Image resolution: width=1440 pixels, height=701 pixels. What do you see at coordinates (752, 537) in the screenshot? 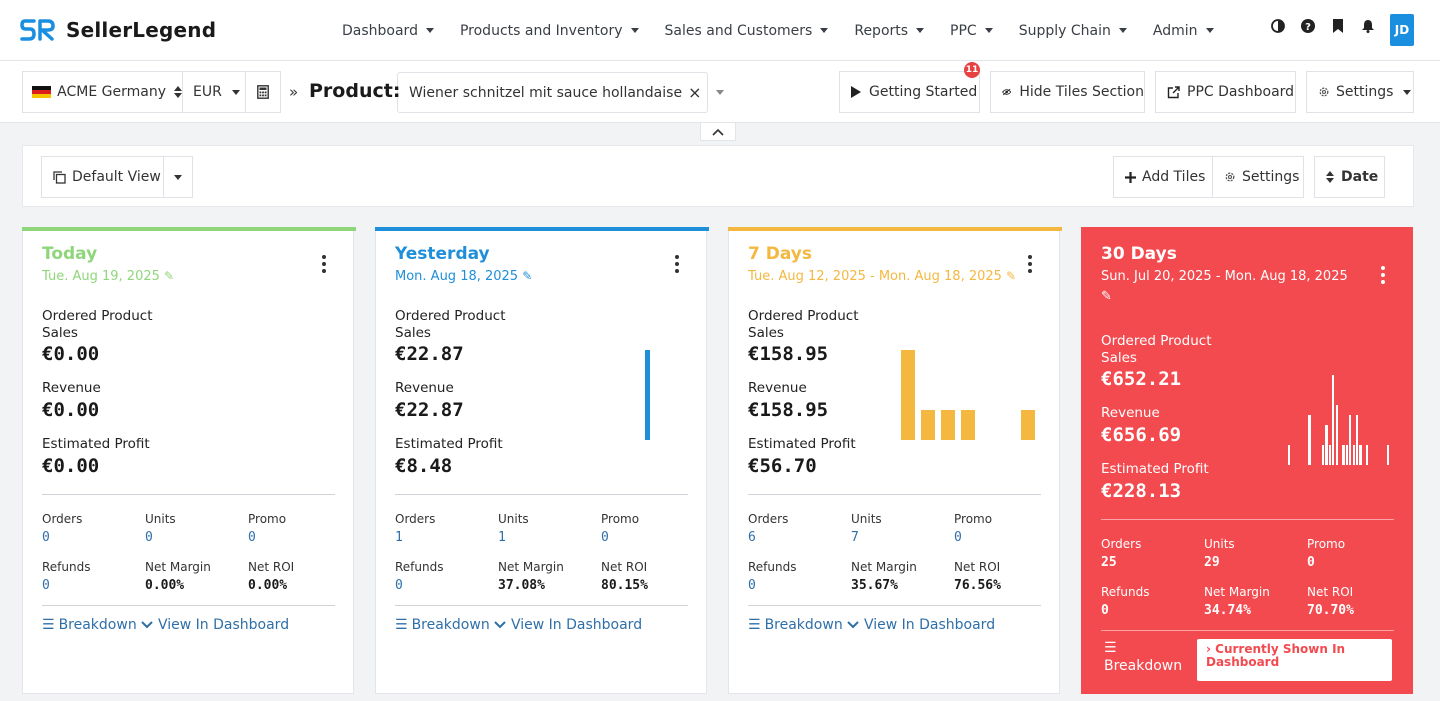
I see `orders-value: 6` at bounding box center [752, 537].